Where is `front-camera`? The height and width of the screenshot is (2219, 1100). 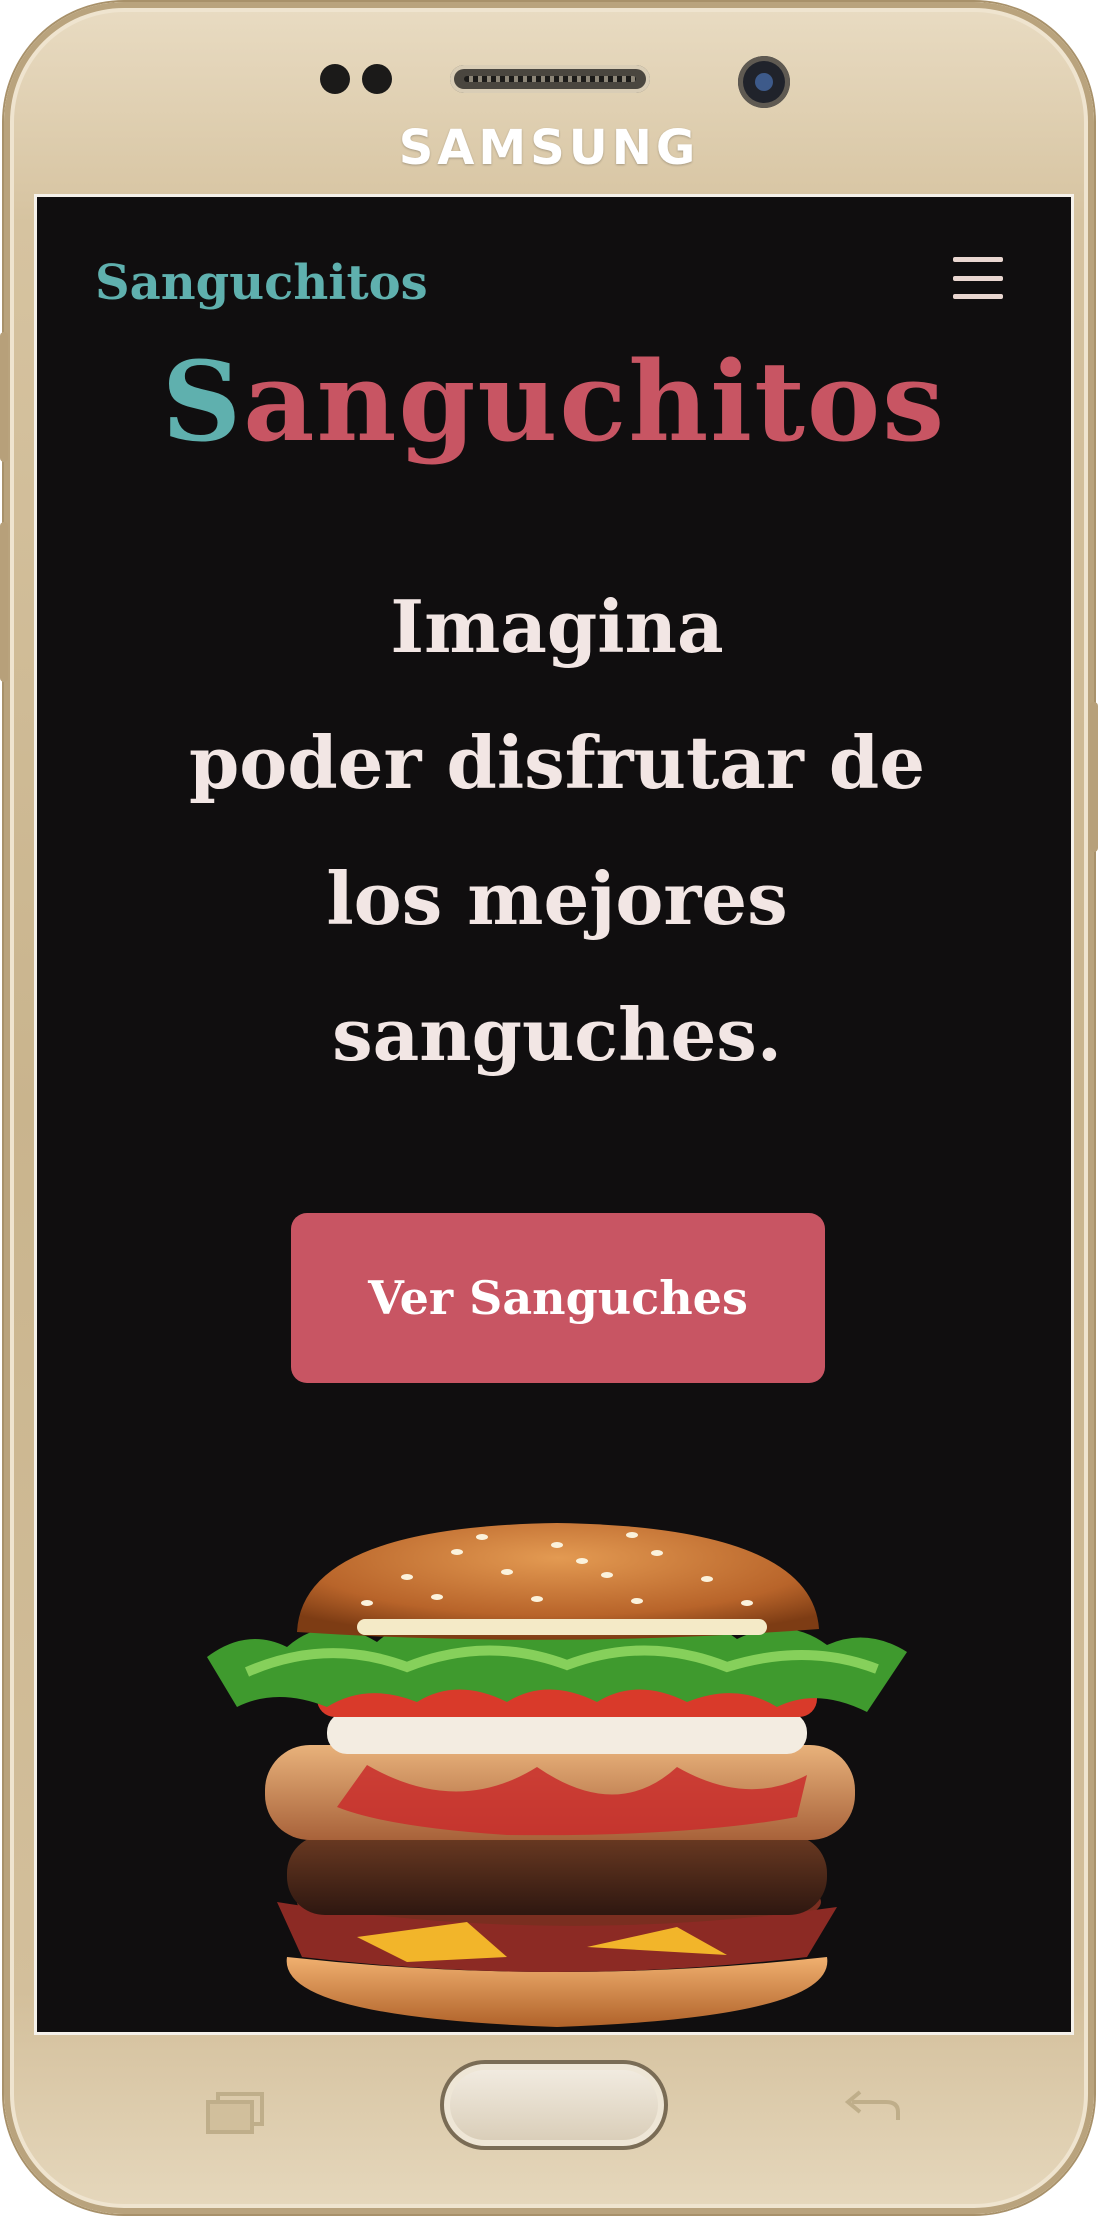
front-camera is located at coordinates (764, 82).